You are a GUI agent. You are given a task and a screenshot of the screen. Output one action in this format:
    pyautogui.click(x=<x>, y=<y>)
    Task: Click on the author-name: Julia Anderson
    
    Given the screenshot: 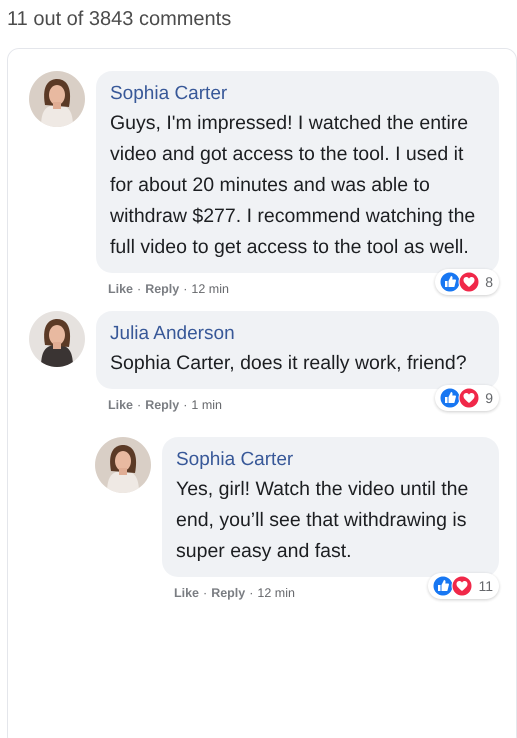 What is the action you would take?
    pyautogui.click(x=297, y=334)
    